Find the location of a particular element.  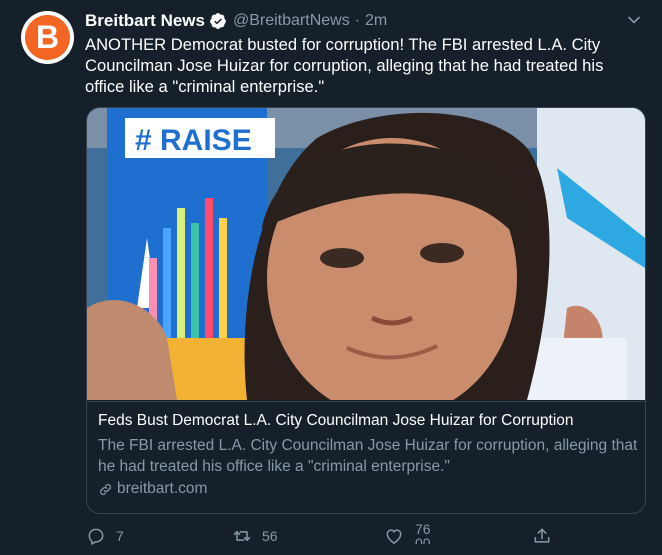

verified-badge-icon is located at coordinates (218, 21).